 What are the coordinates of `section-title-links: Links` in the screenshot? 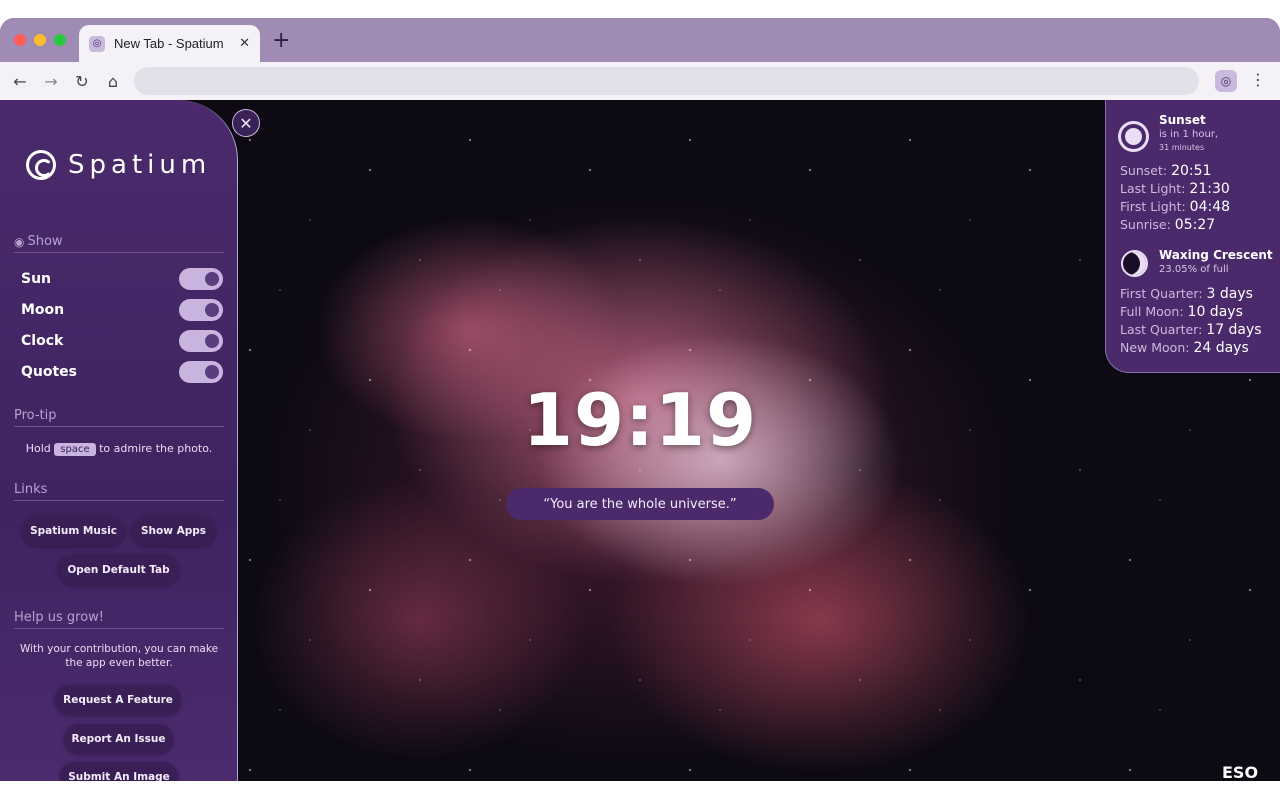 It's located at (119, 491).